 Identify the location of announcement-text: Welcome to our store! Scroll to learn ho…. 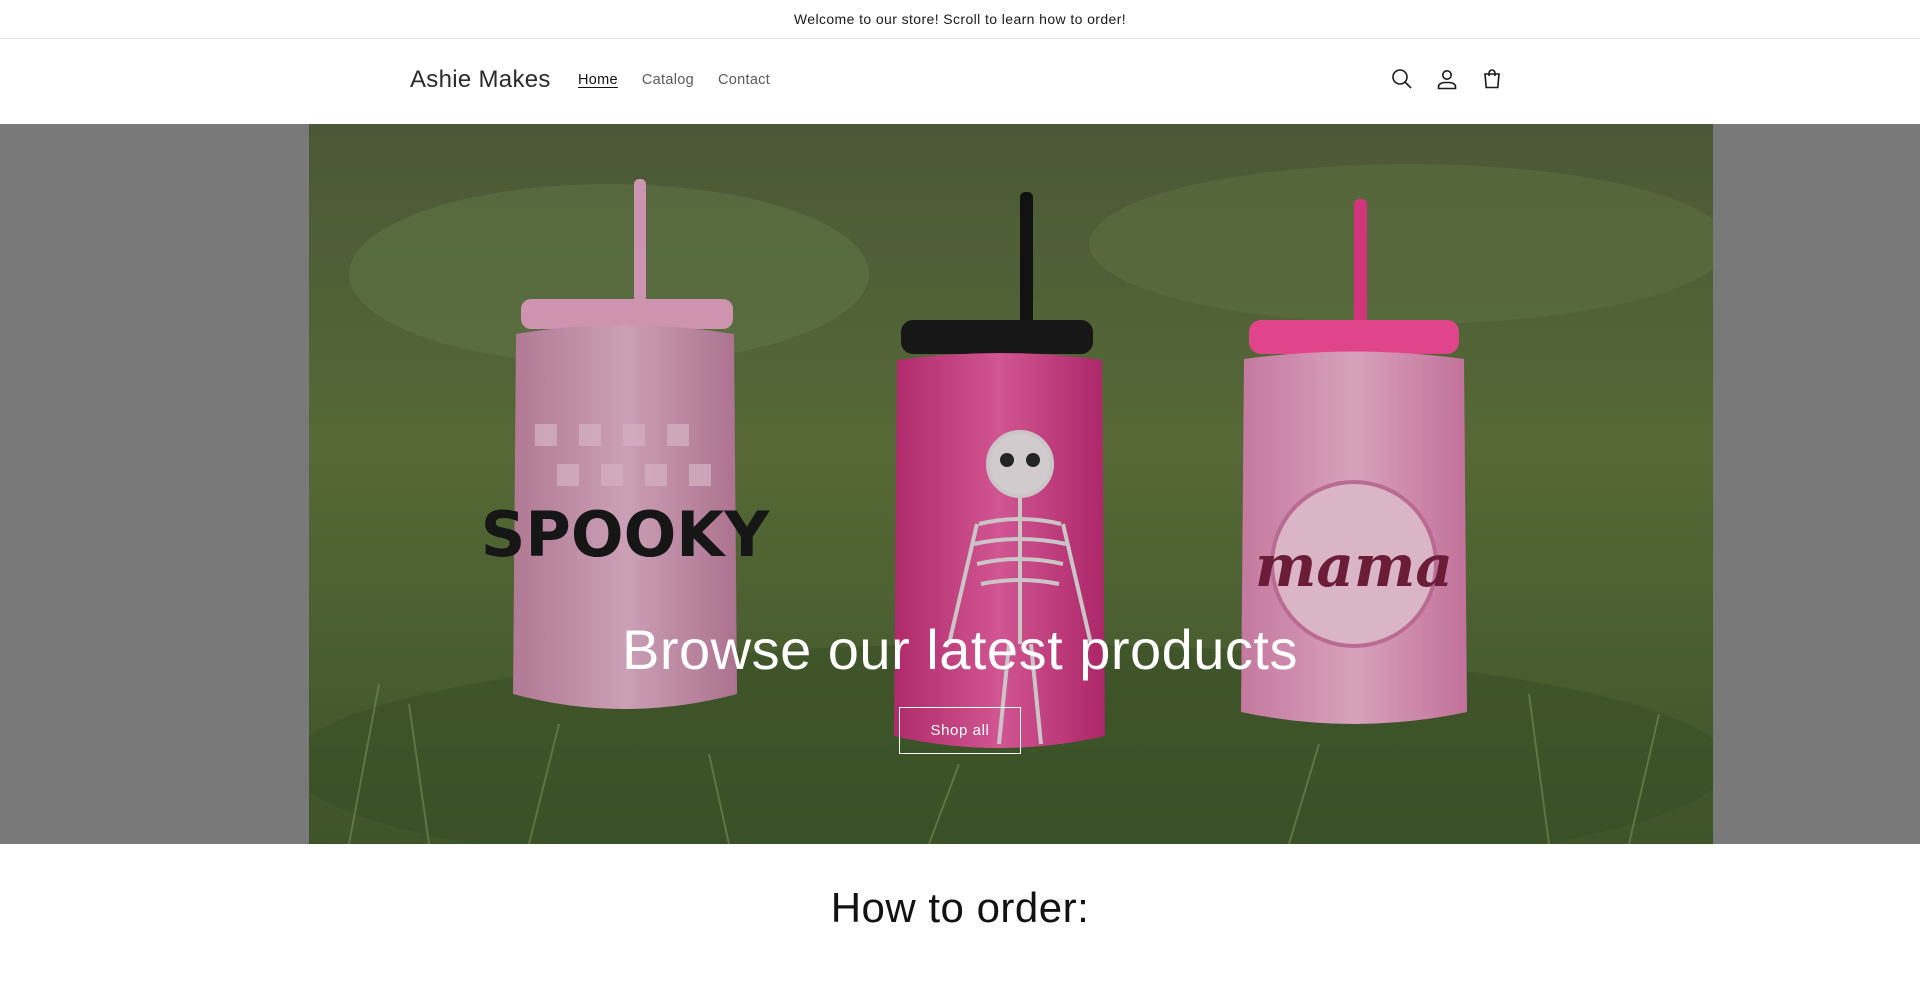
(960, 19).